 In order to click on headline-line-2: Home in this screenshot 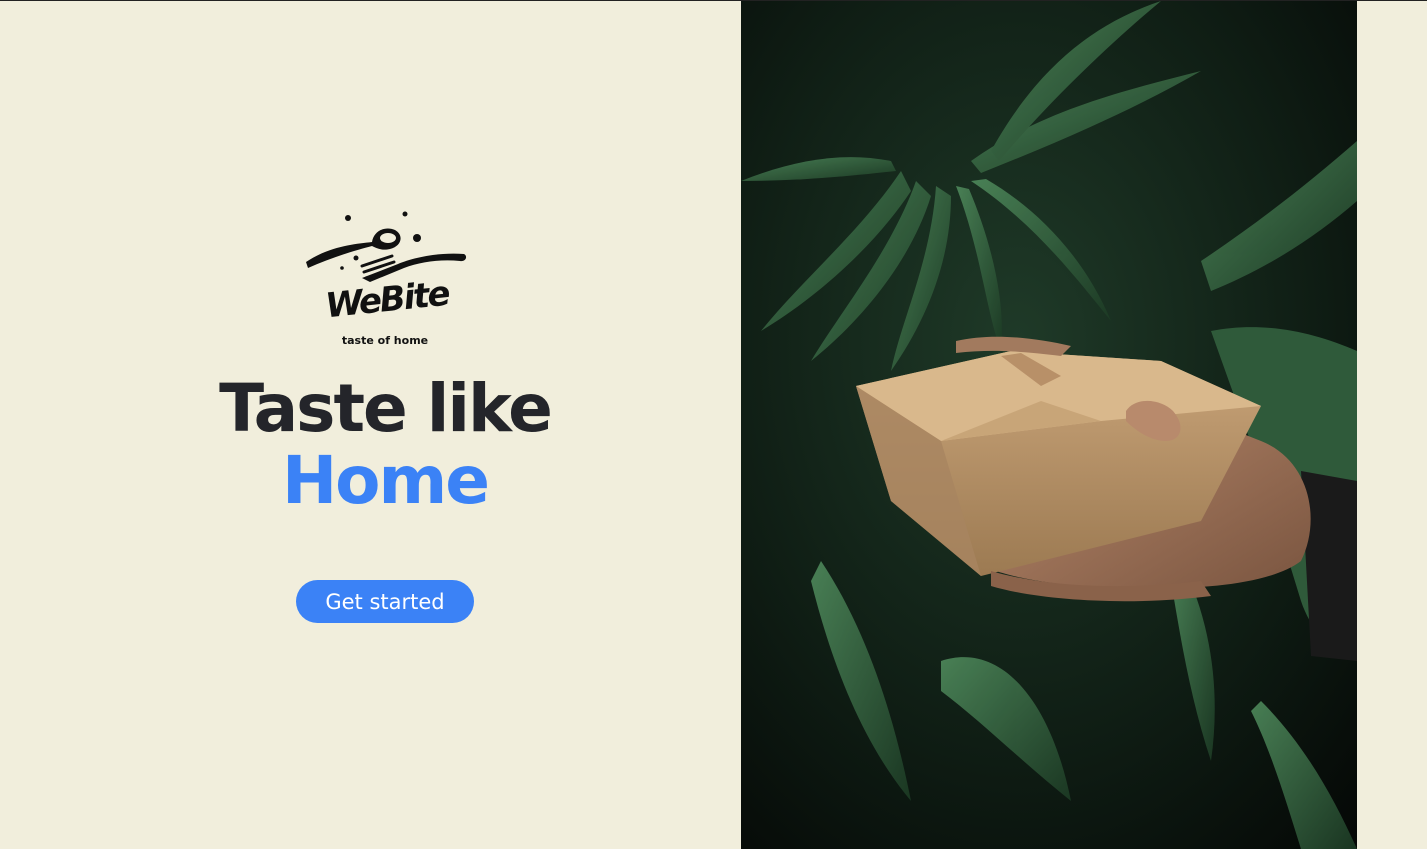, I will do `click(385, 480)`.